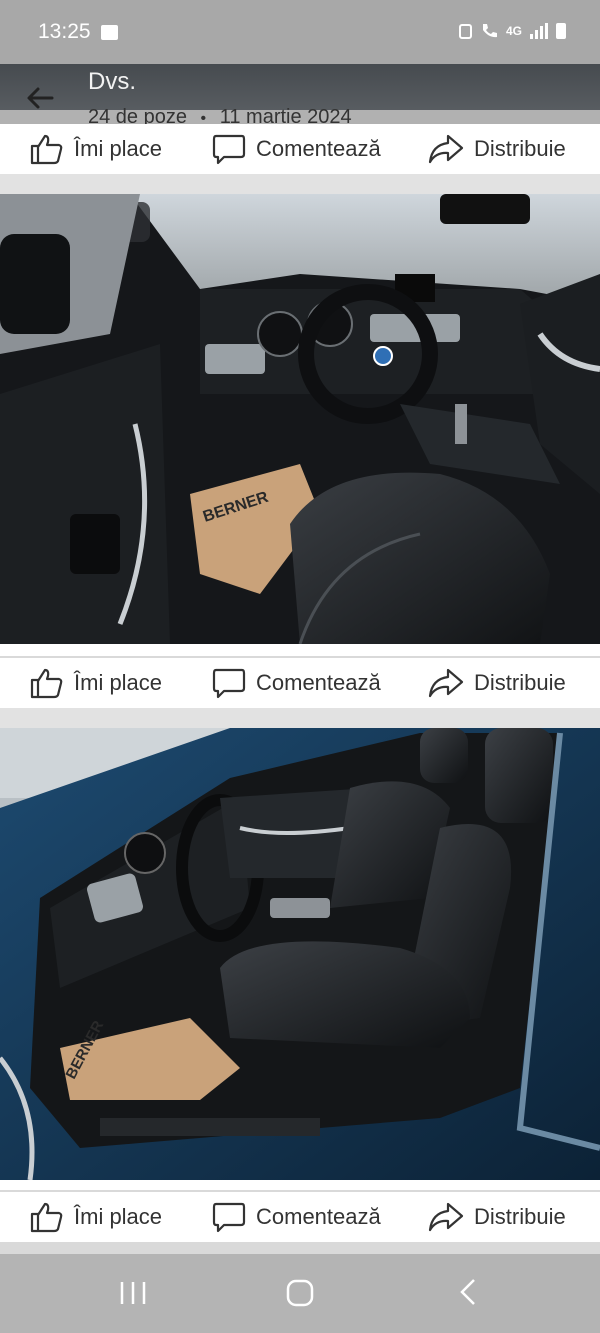 The width and height of the screenshot is (600, 1333). What do you see at coordinates (40, 98) in the screenshot?
I see `back-arrow-icon` at bounding box center [40, 98].